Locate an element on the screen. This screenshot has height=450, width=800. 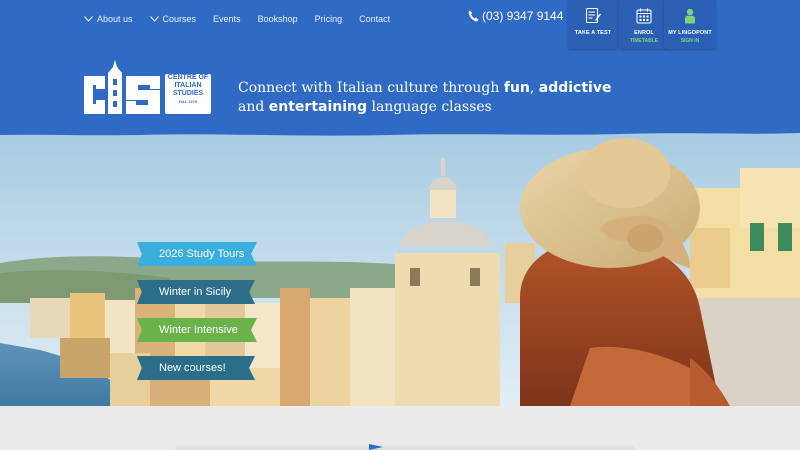
banner-label: 2026 Study Tours is located at coordinates (202, 254).